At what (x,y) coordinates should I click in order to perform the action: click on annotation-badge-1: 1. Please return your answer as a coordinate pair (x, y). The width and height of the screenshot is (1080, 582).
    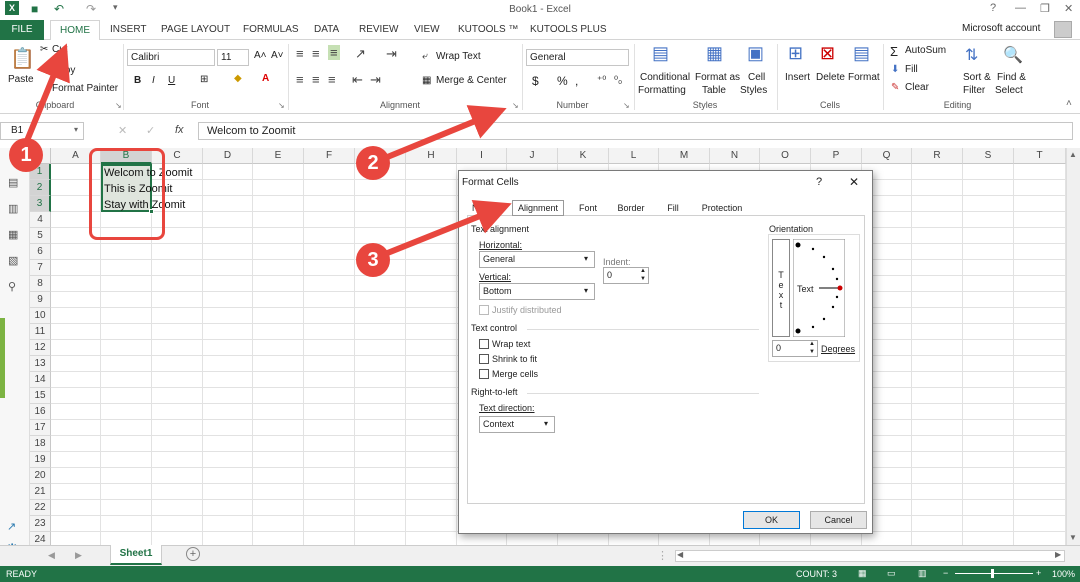
    Looking at the image, I should click on (26, 155).